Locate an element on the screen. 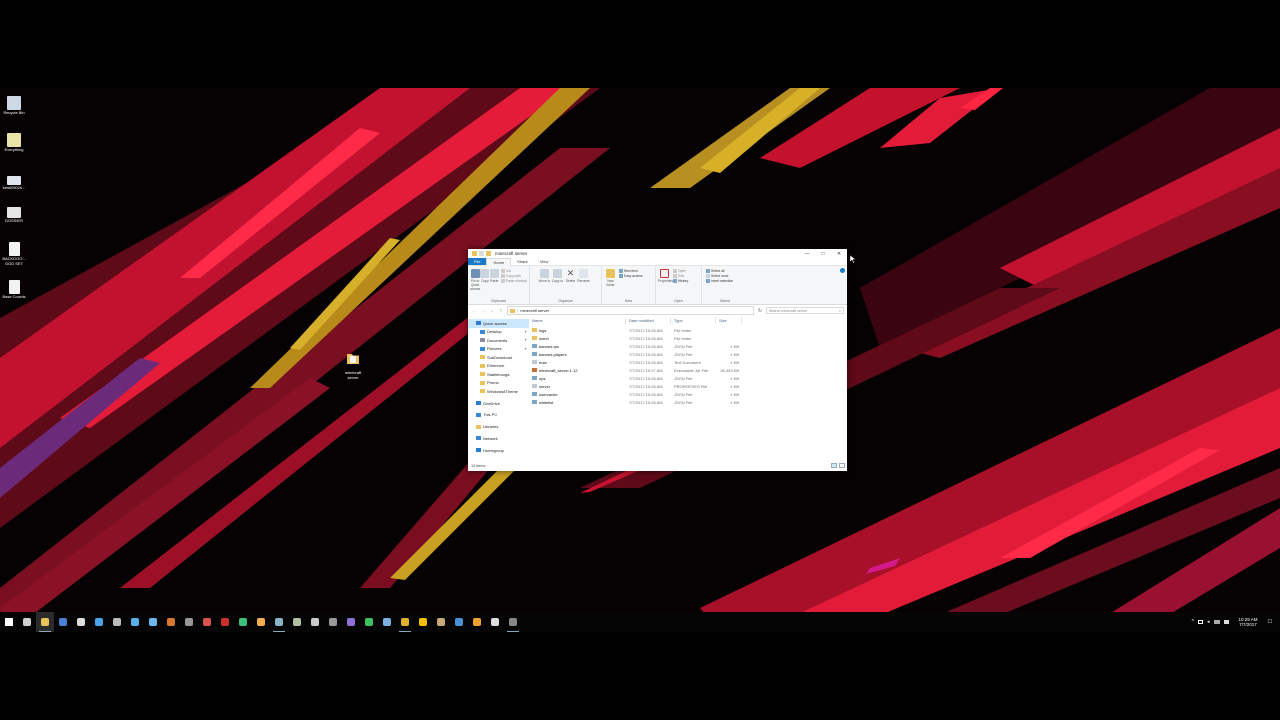 Image resolution: width=1280 pixels, height=720 pixels. address-input: › minecraft server is located at coordinates (630, 310).